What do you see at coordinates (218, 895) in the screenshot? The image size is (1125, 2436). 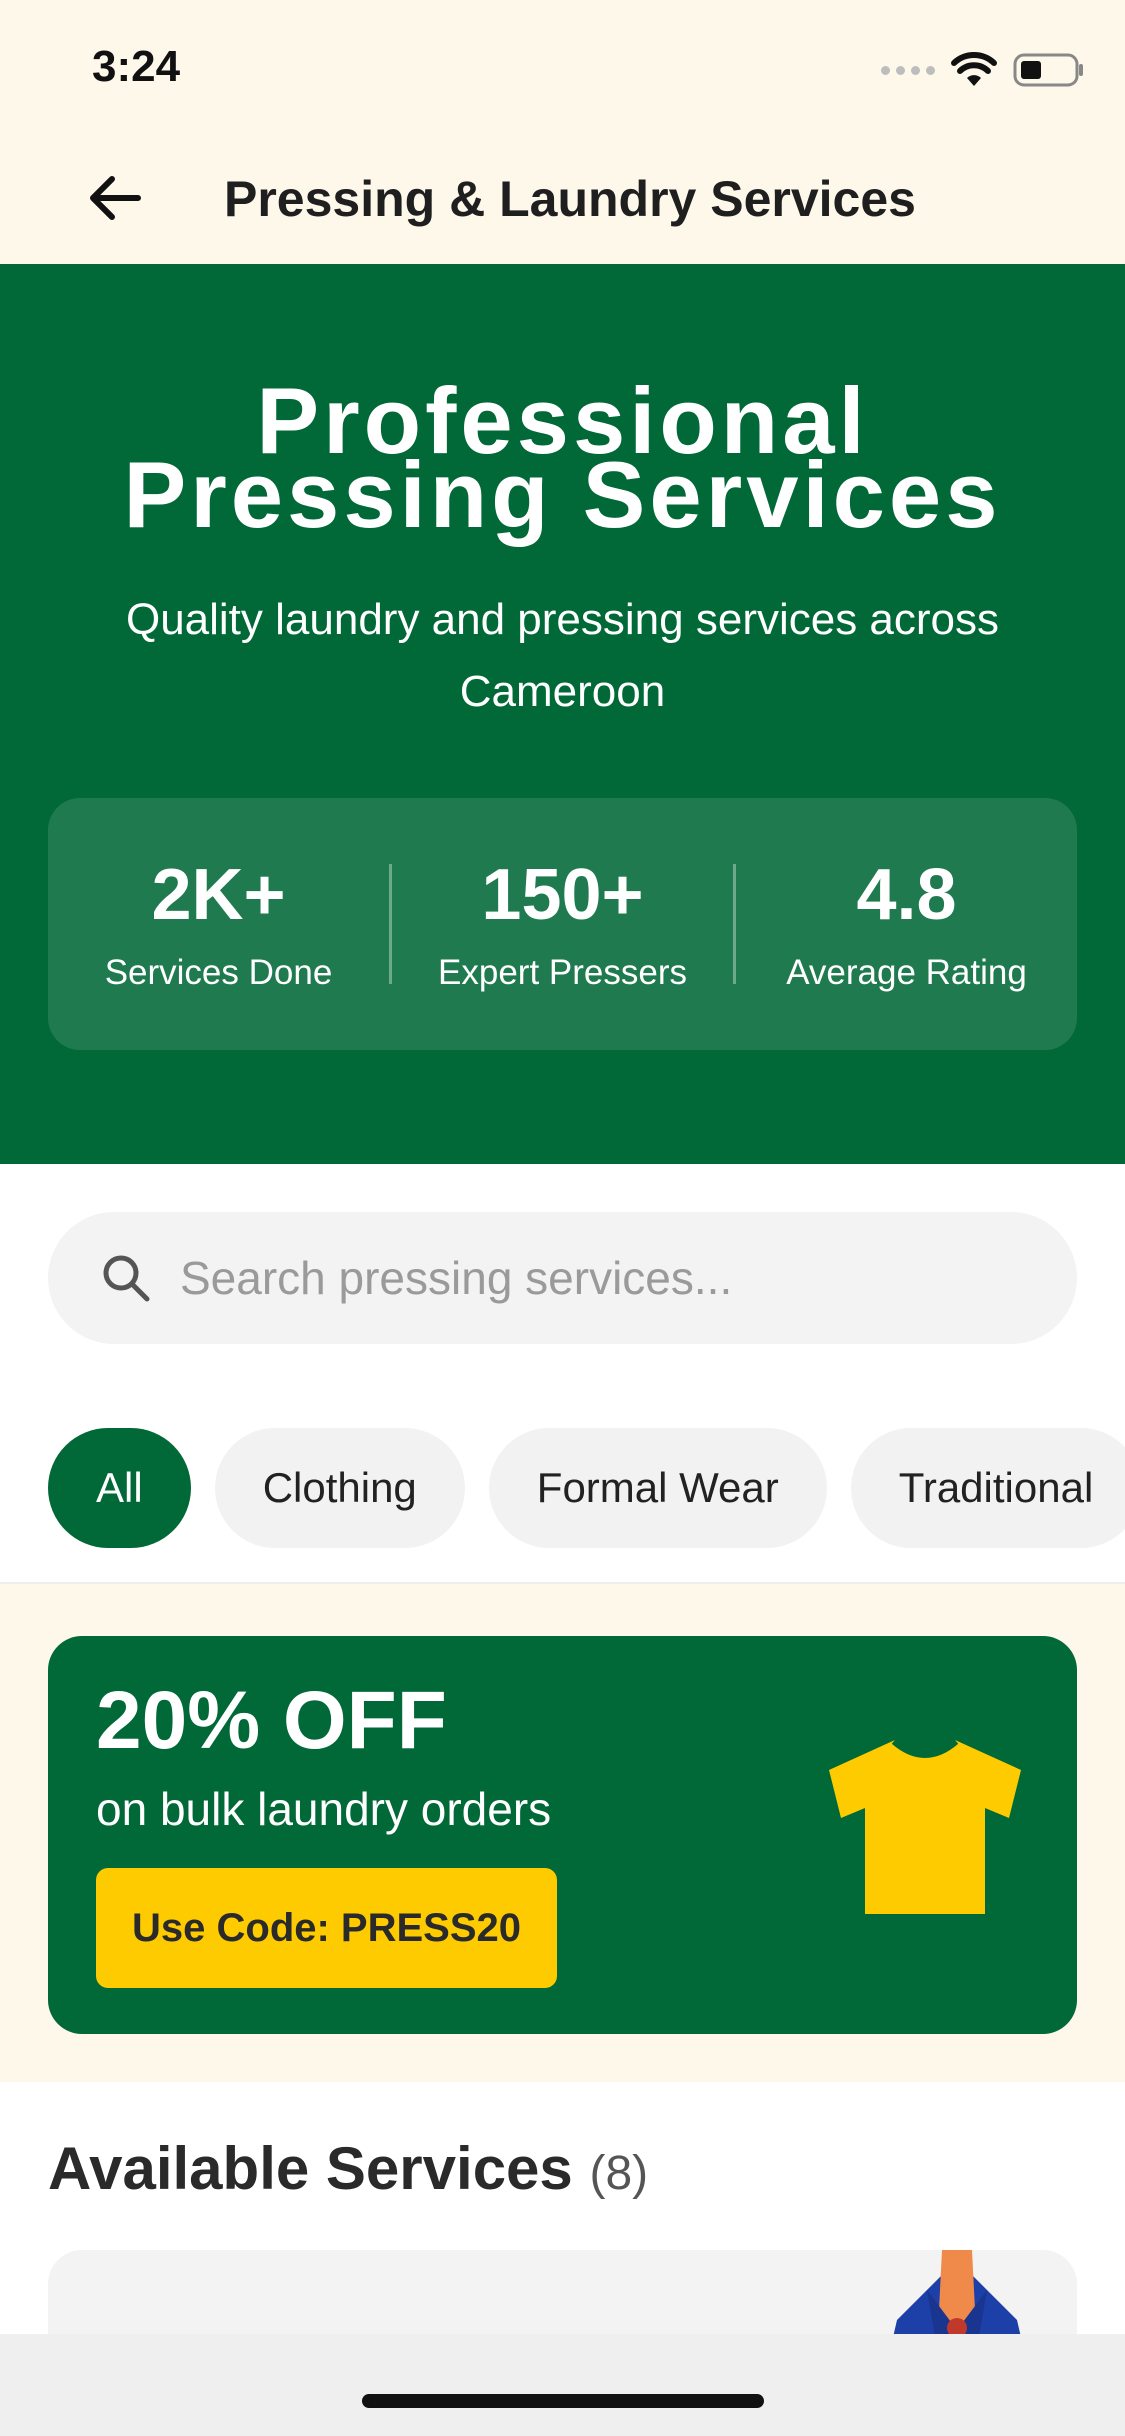 I see `stat-value: 2K+` at bounding box center [218, 895].